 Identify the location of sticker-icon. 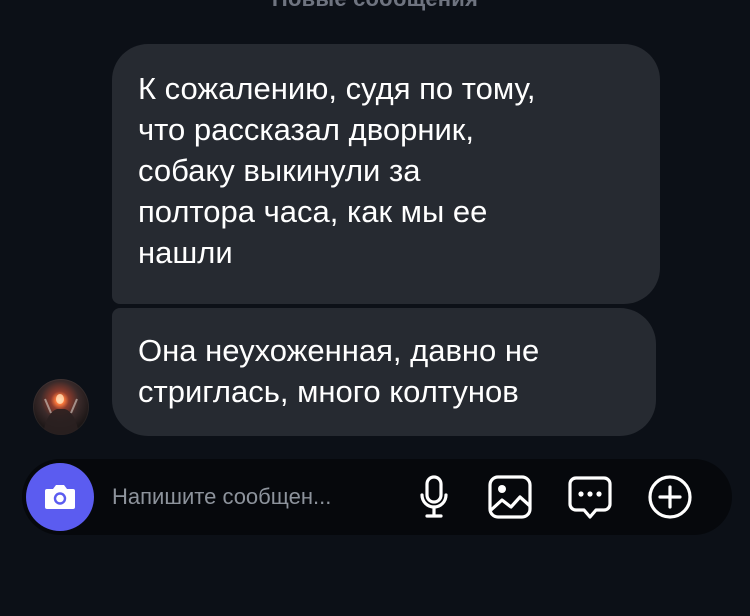
(590, 497).